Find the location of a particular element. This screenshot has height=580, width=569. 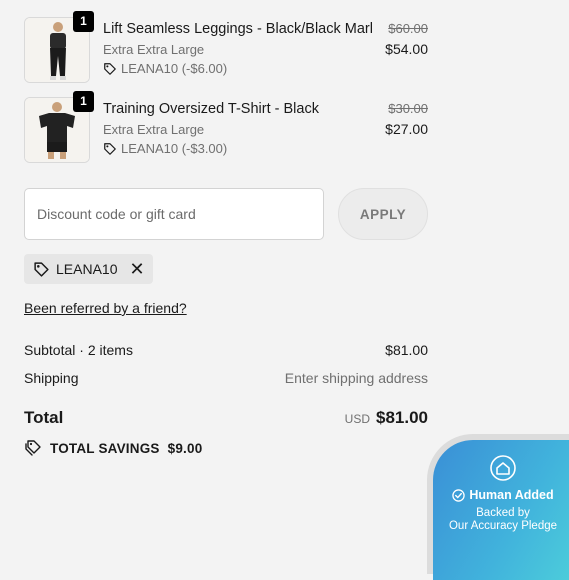

item-name: Training Oversized T-Shirt - Black is located at coordinates (211, 109).